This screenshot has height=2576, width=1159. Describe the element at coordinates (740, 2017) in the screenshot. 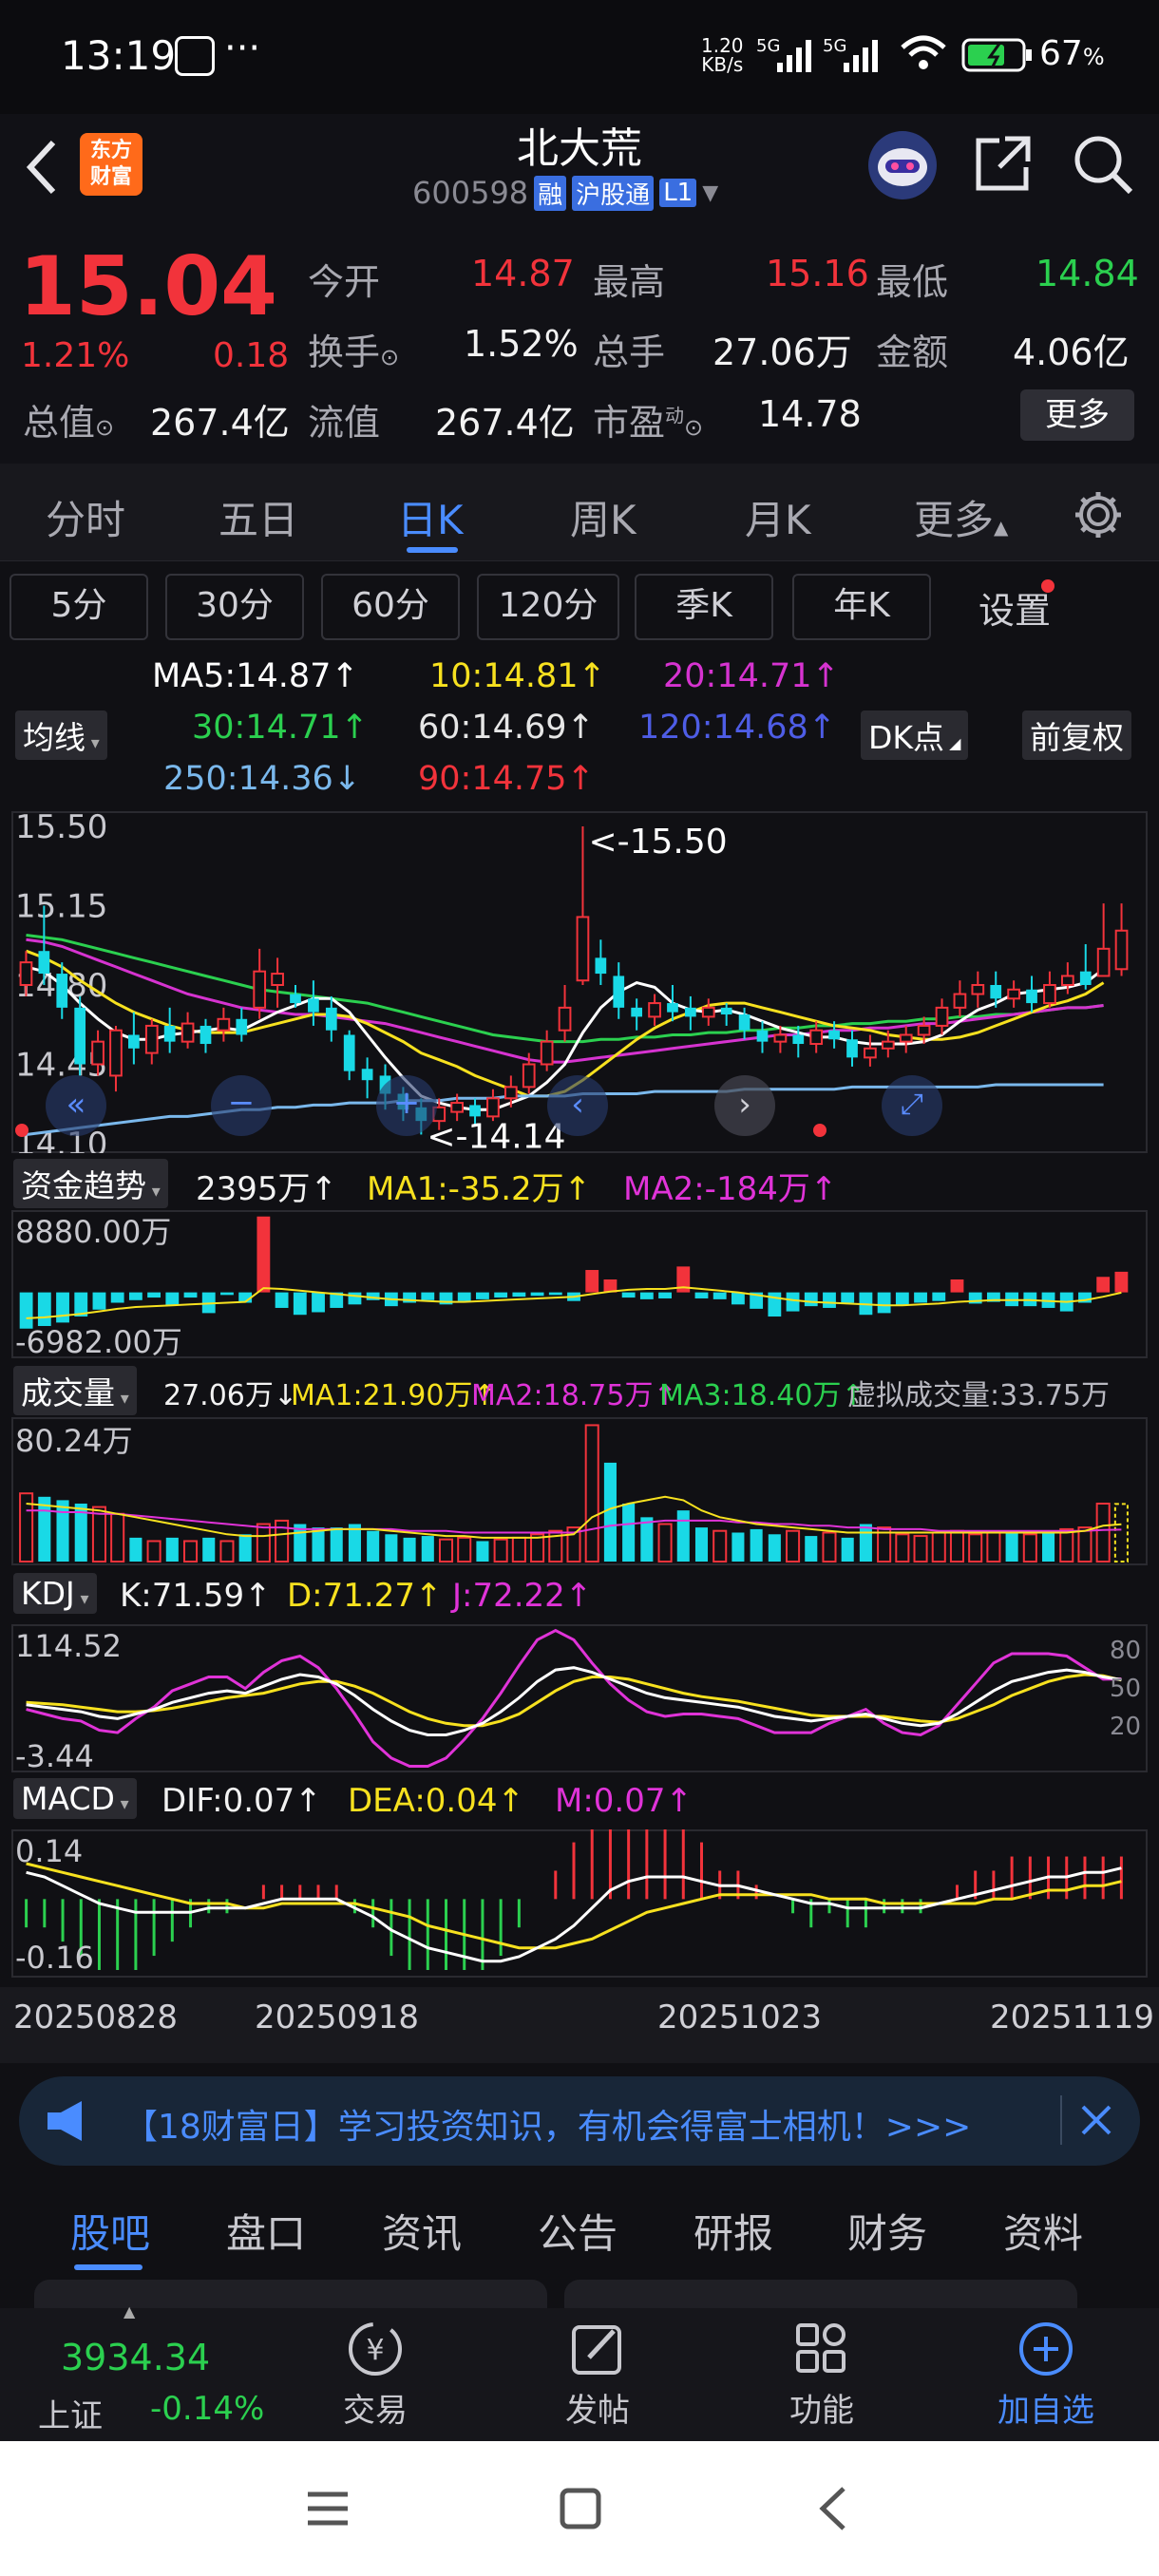

I see `date-tick-3: 20251023` at that location.